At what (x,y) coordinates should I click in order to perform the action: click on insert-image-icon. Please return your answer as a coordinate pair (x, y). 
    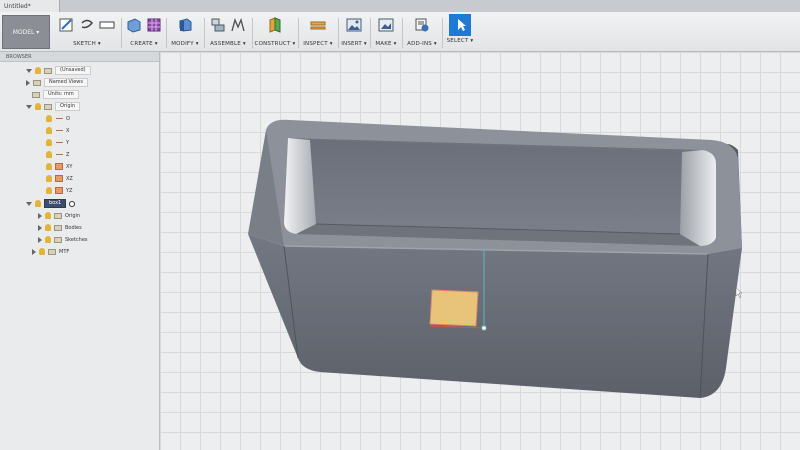
    Looking at the image, I should click on (354, 25).